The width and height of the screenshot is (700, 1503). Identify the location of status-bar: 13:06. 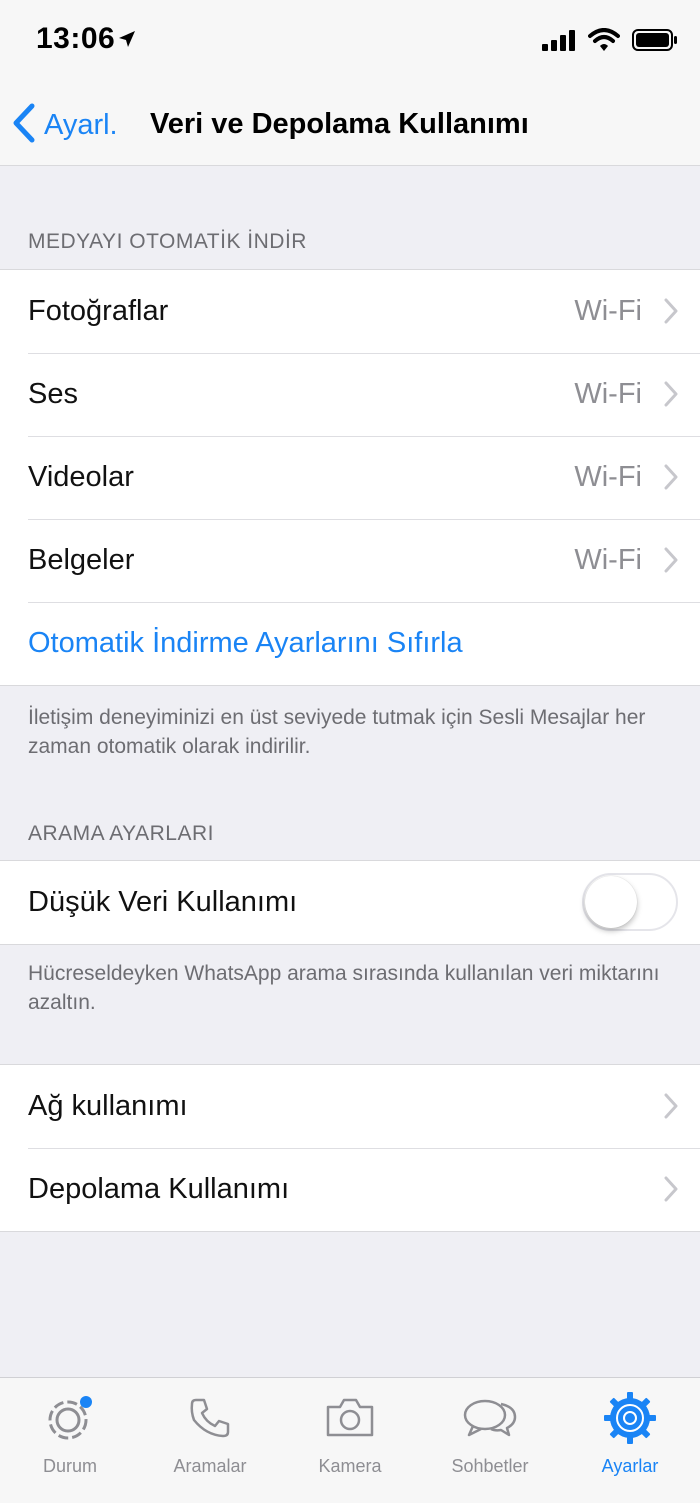
(350, 42).